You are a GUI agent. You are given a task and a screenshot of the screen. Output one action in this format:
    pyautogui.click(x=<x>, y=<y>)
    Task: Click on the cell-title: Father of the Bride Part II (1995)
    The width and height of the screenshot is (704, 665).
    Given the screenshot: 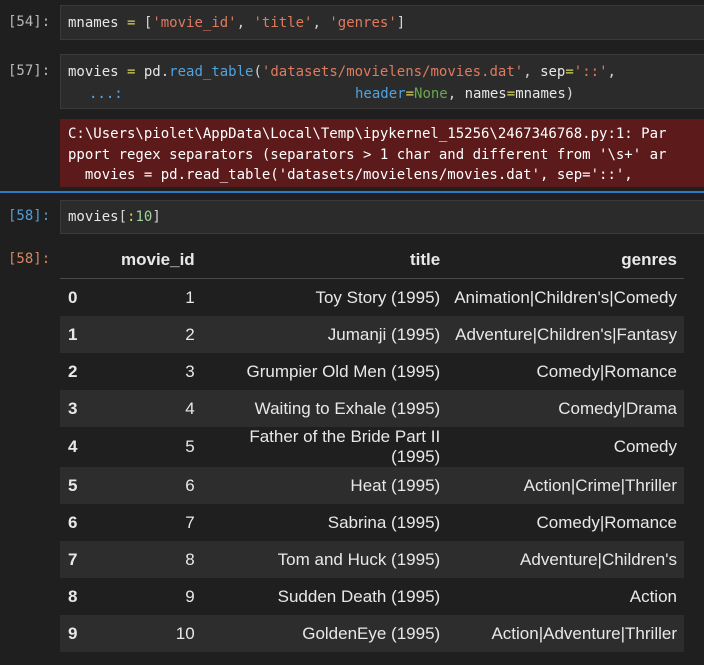 What is the action you would take?
    pyautogui.click(x=345, y=446)
    